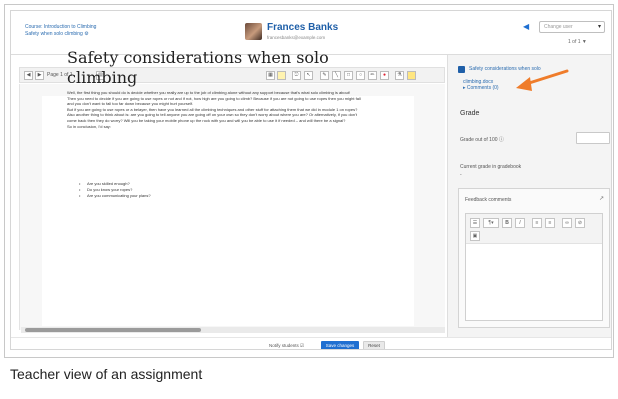 The image size is (618, 399). I want to click on expand-icon: ↗, so click(601, 198).